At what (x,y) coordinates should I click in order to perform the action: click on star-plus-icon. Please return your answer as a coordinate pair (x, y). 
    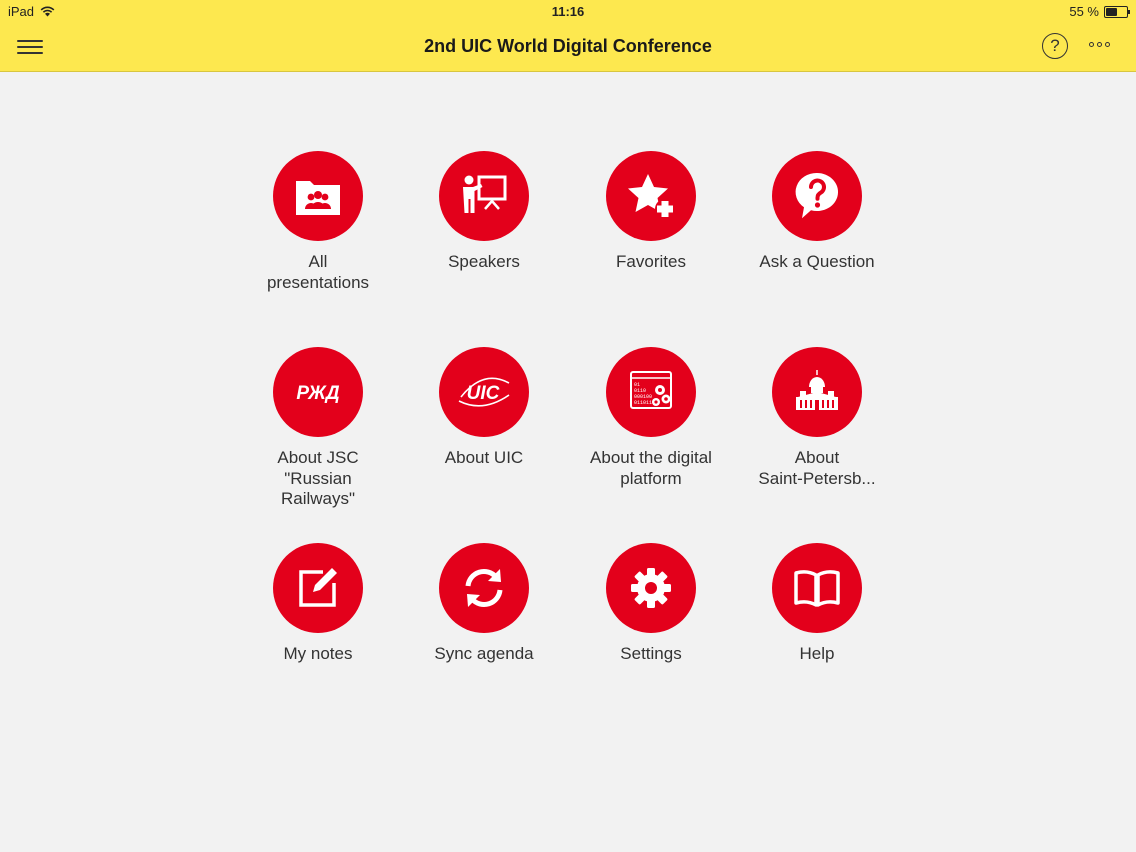
    Looking at the image, I should click on (651, 196).